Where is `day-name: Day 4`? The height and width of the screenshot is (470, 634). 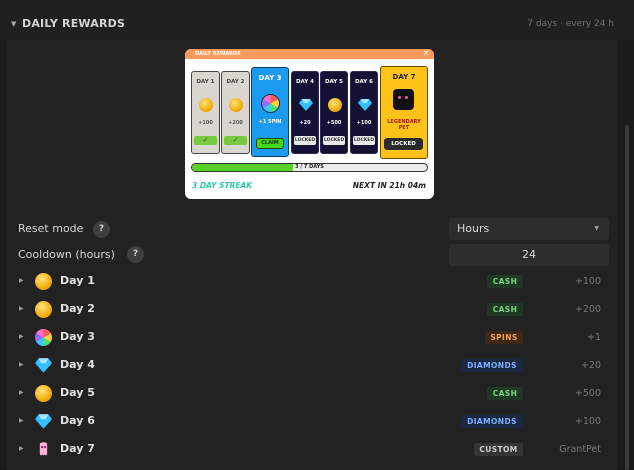 day-name: Day 4 is located at coordinates (77, 364).